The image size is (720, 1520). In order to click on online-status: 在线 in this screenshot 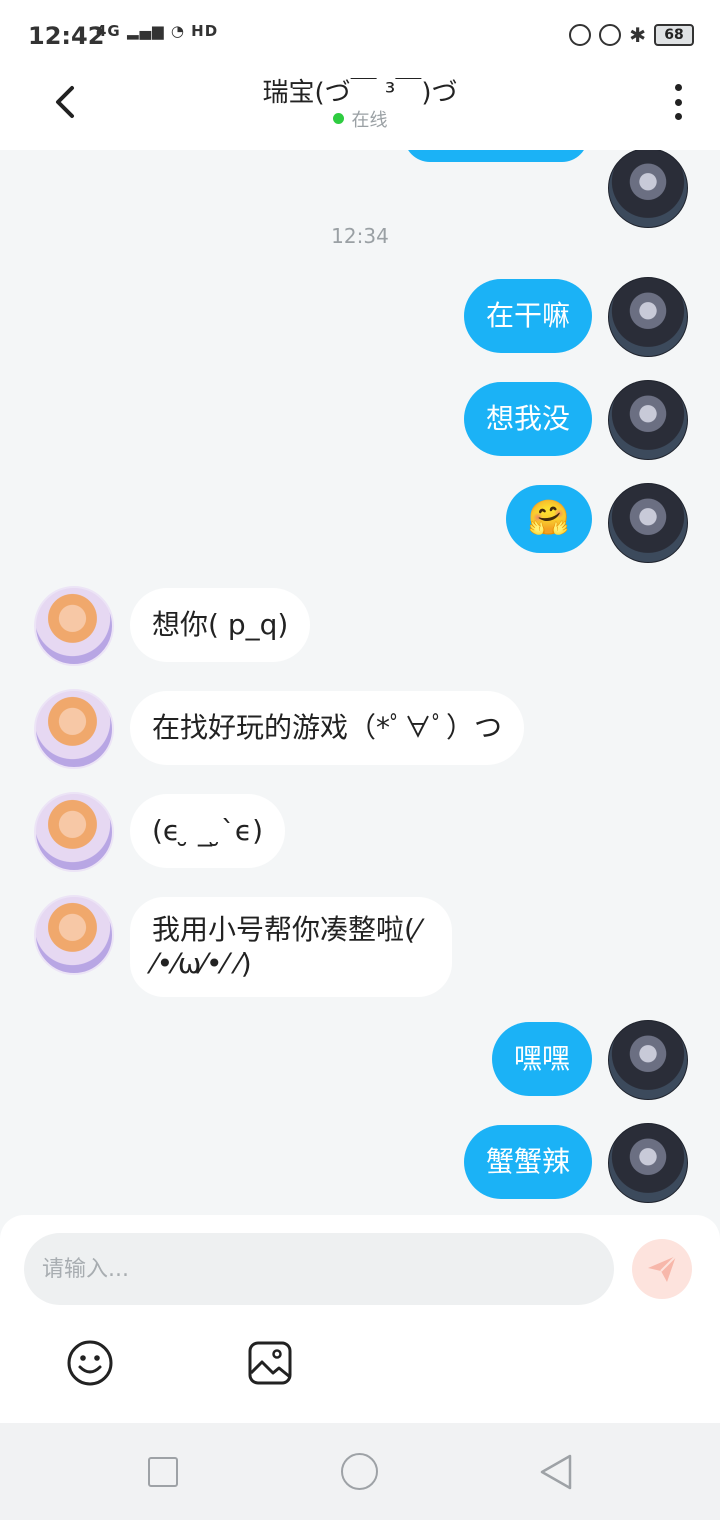, I will do `click(360, 119)`.